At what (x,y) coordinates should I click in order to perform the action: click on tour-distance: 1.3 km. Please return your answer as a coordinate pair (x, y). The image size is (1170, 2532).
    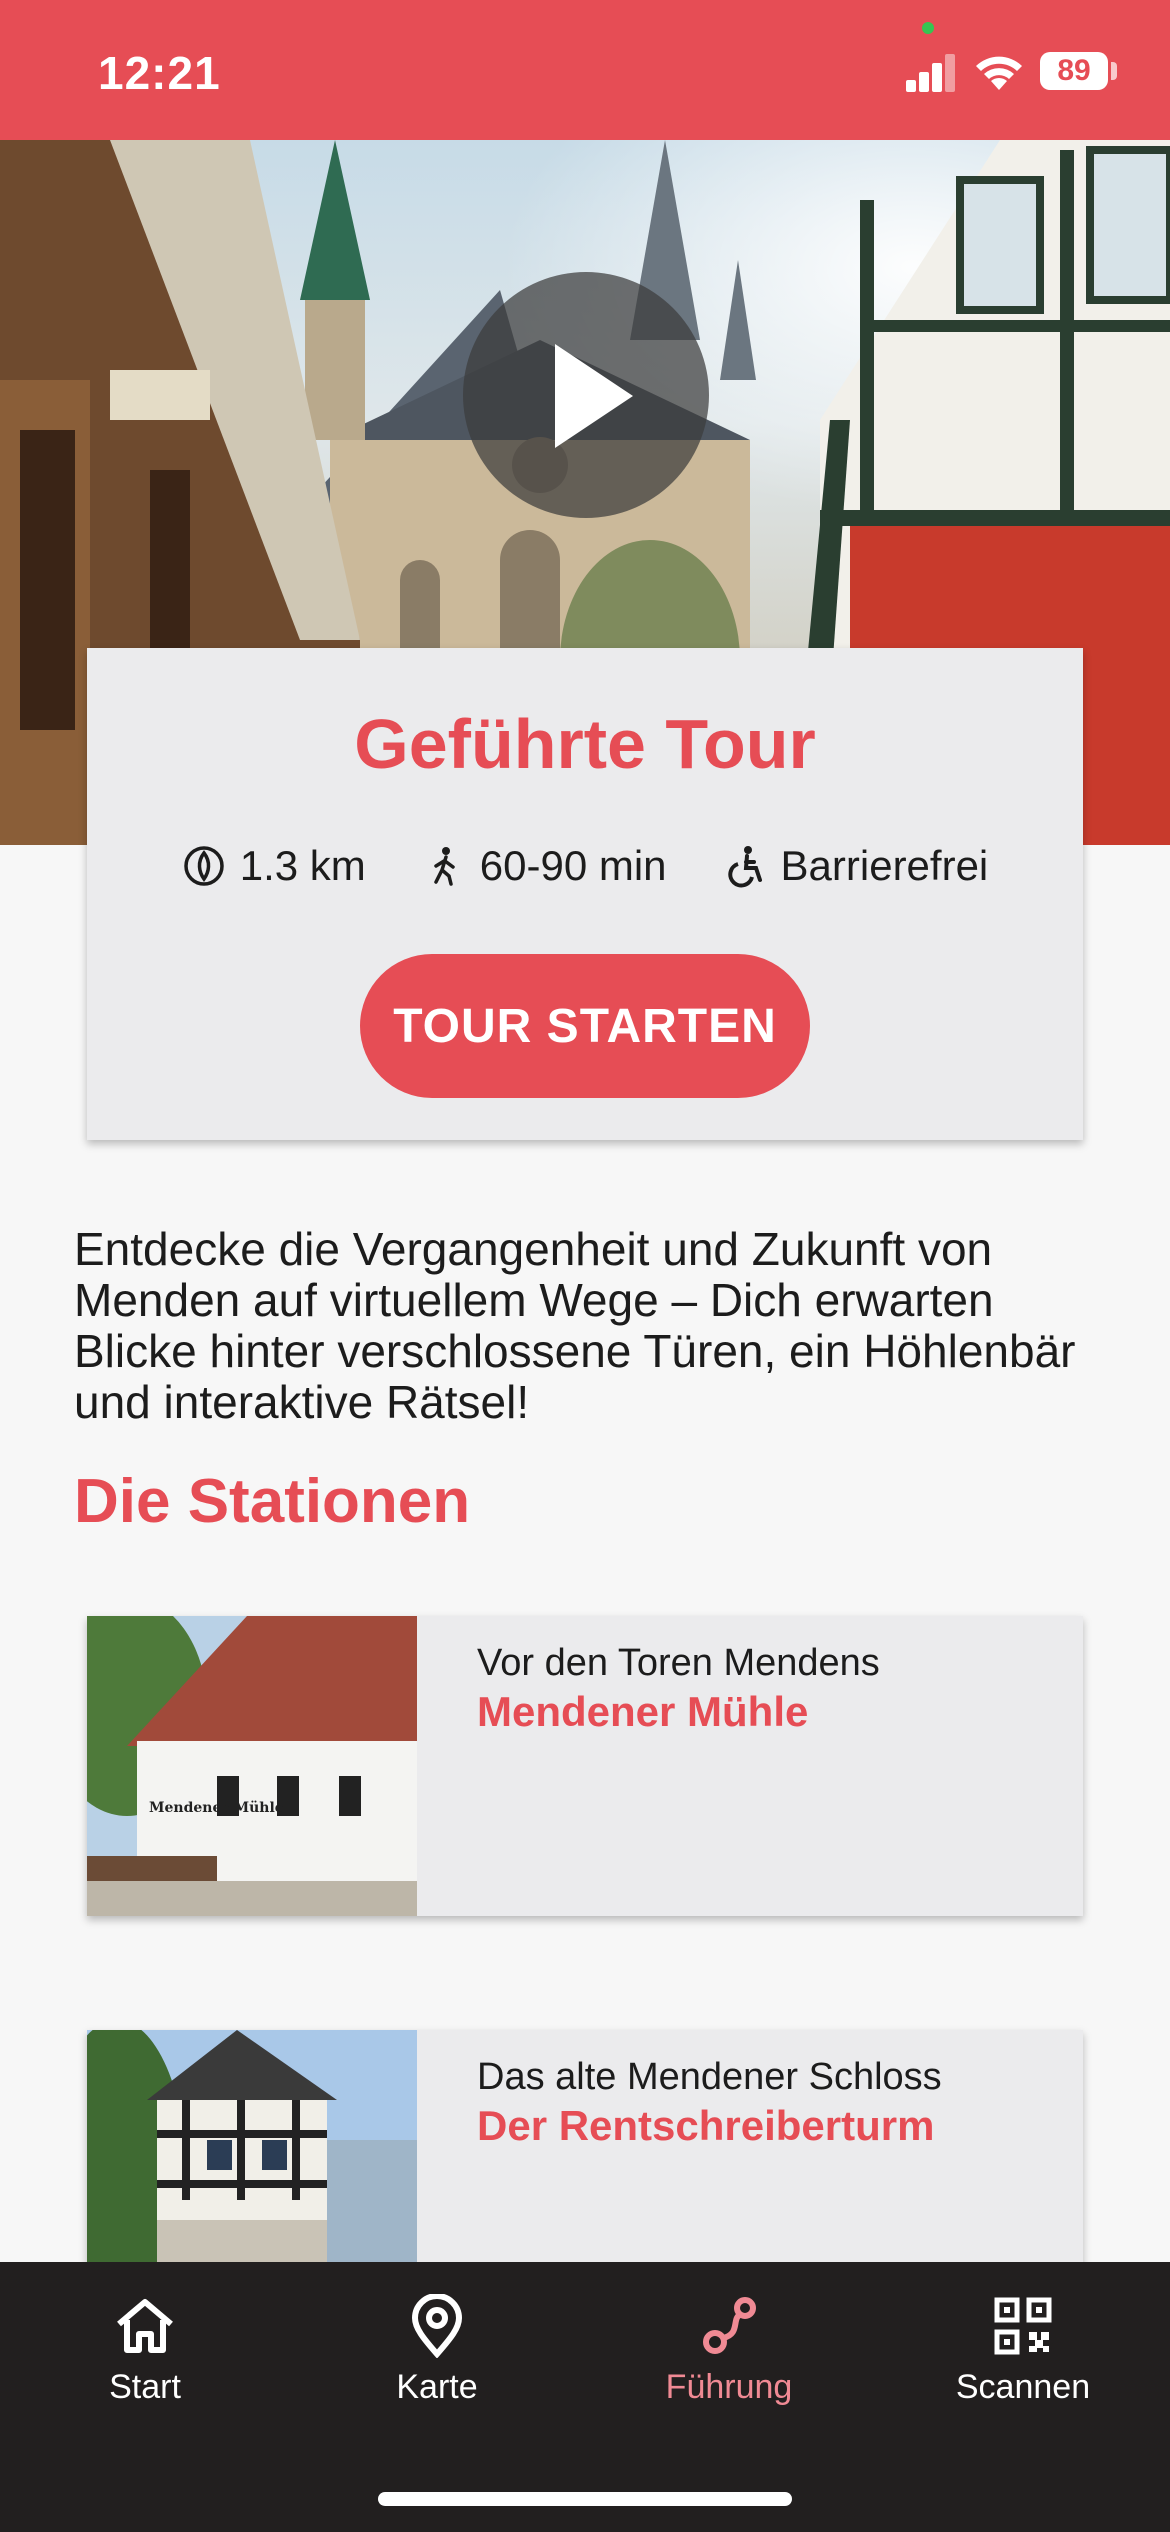
    Looking at the image, I should click on (274, 866).